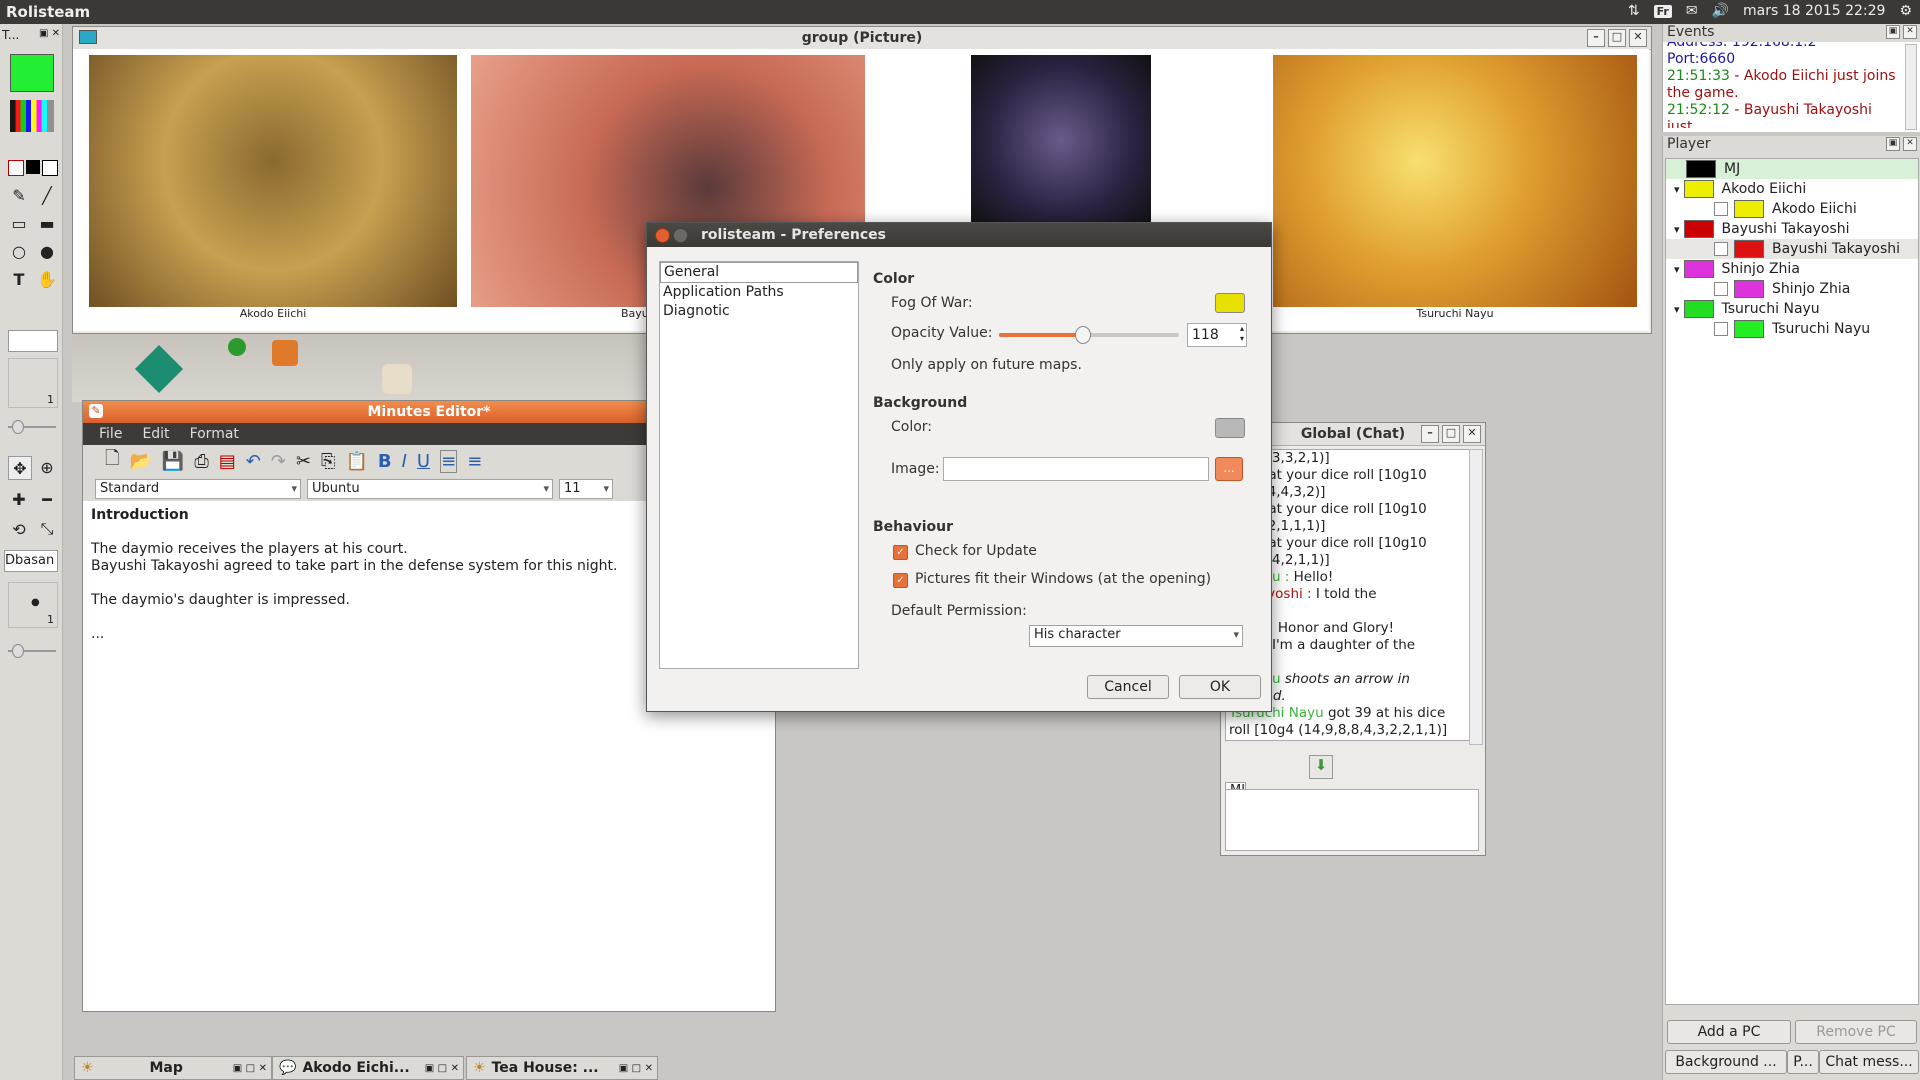 The width and height of the screenshot is (1920, 1080). I want to click on default-permission-select: His character, so click(1136, 636).